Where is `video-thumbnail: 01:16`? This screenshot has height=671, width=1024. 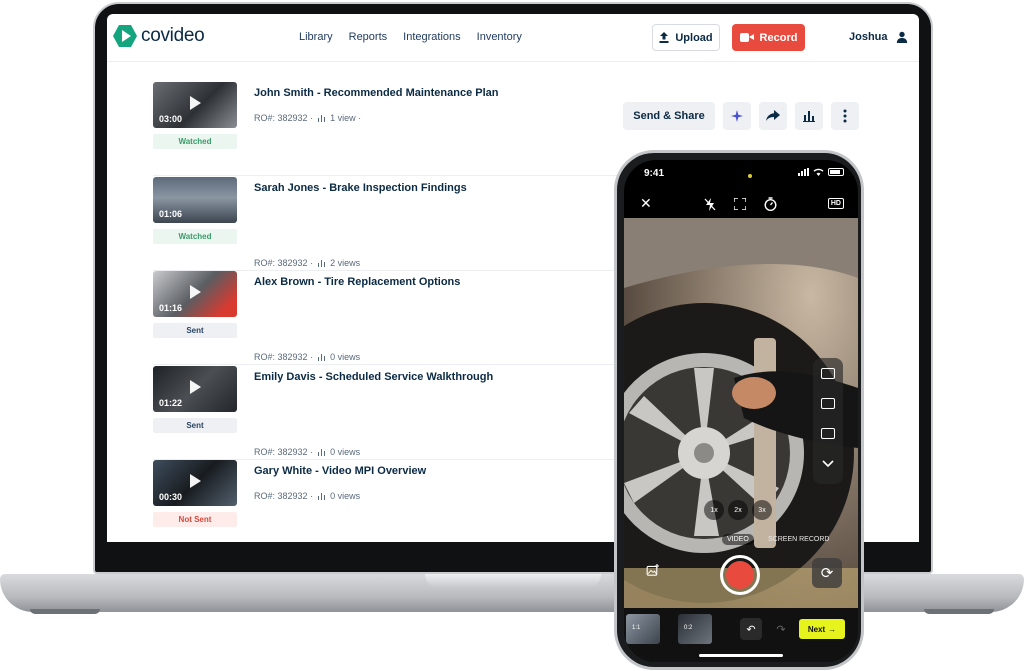 video-thumbnail: 01:16 is located at coordinates (195, 294).